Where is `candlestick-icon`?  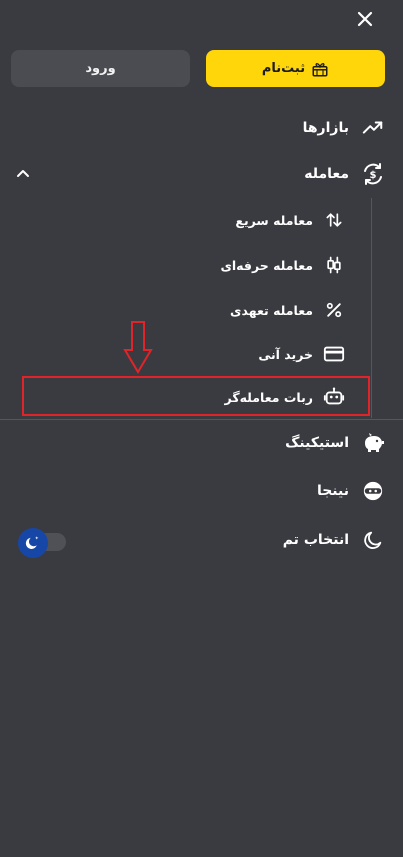 candlestick-icon is located at coordinates (334, 265).